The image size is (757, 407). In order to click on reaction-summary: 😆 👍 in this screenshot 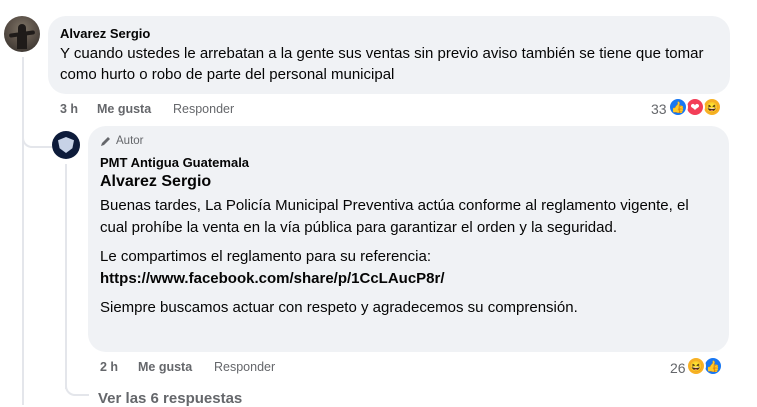, I will do `click(706, 367)`.